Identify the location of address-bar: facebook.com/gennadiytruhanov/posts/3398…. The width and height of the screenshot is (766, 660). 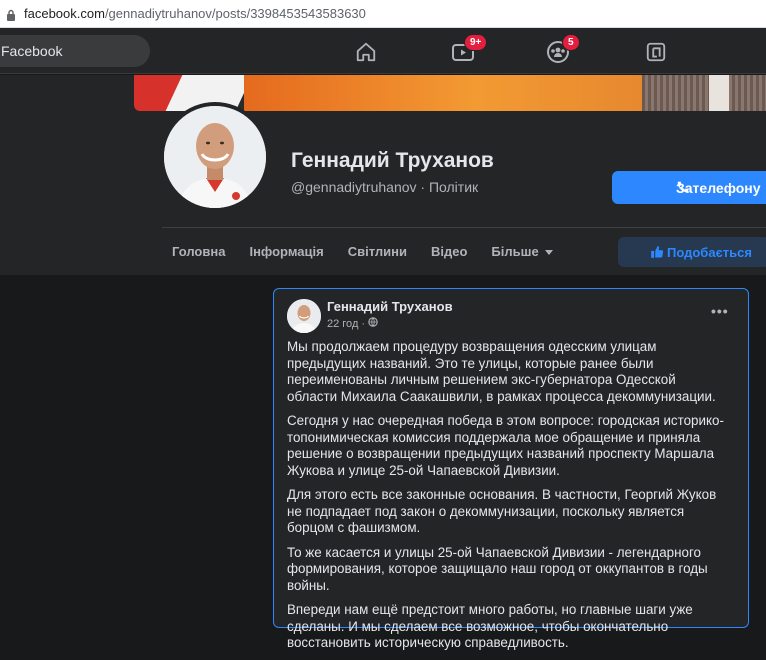
(383, 14).